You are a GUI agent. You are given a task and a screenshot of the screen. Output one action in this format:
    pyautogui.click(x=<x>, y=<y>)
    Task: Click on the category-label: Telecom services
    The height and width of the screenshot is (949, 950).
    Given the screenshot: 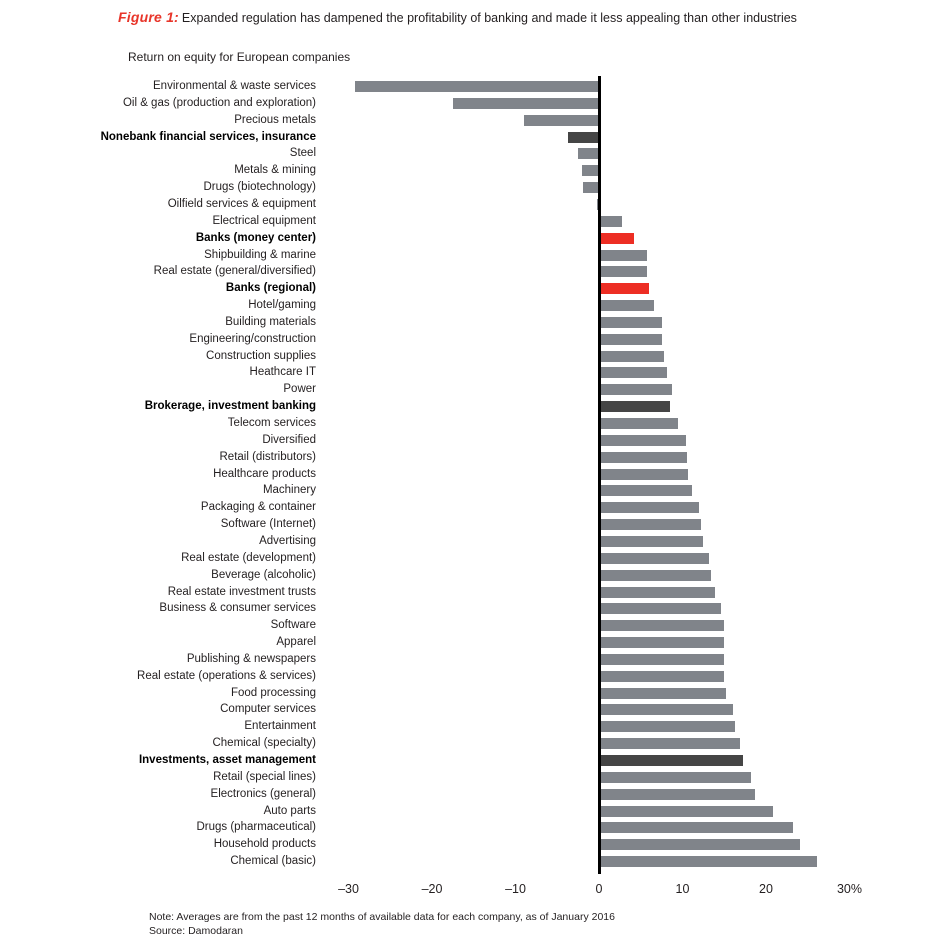 What is the action you would take?
    pyautogui.click(x=271, y=423)
    